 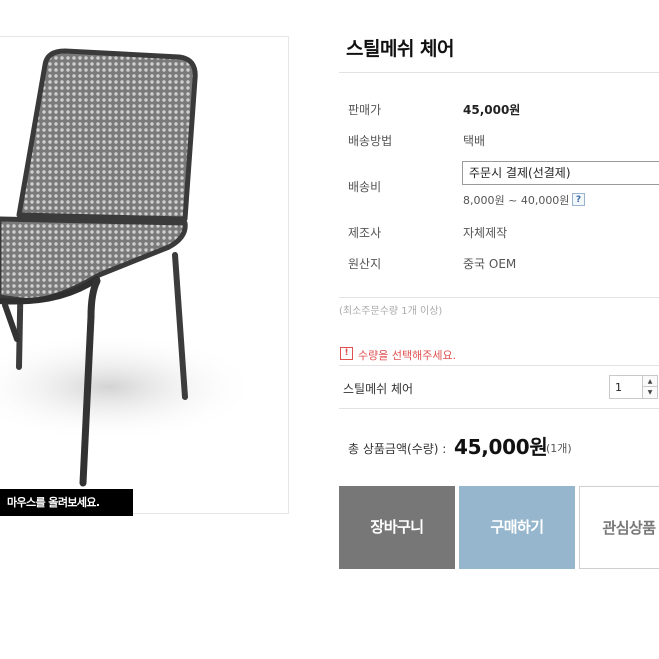 What do you see at coordinates (400, 49) in the screenshot?
I see `product-title: 스틸메쉬 체어` at bounding box center [400, 49].